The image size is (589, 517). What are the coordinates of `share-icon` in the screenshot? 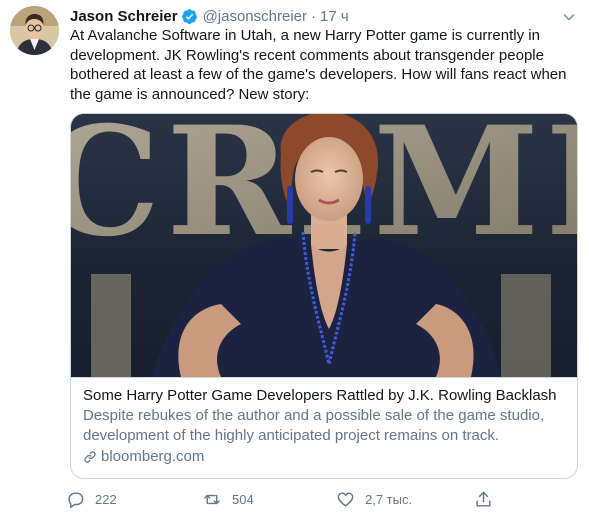 It's located at (483, 499).